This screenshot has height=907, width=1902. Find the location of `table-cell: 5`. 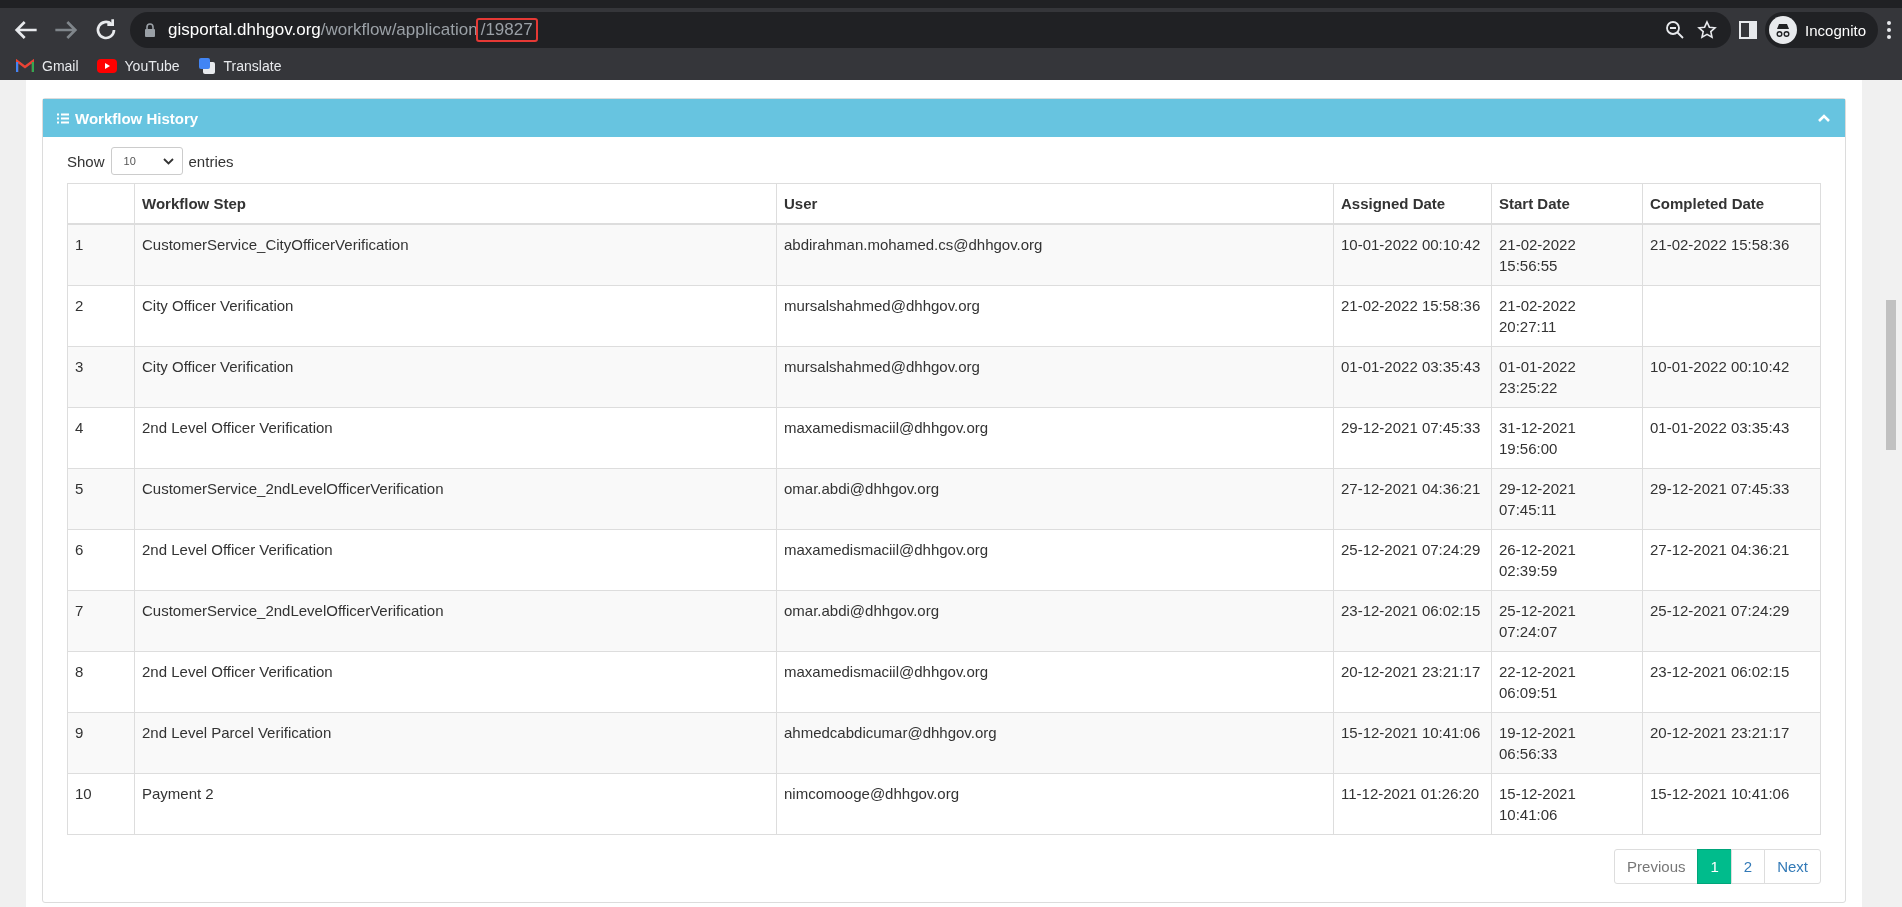

table-cell: 5 is located at coordinates (101, 499).